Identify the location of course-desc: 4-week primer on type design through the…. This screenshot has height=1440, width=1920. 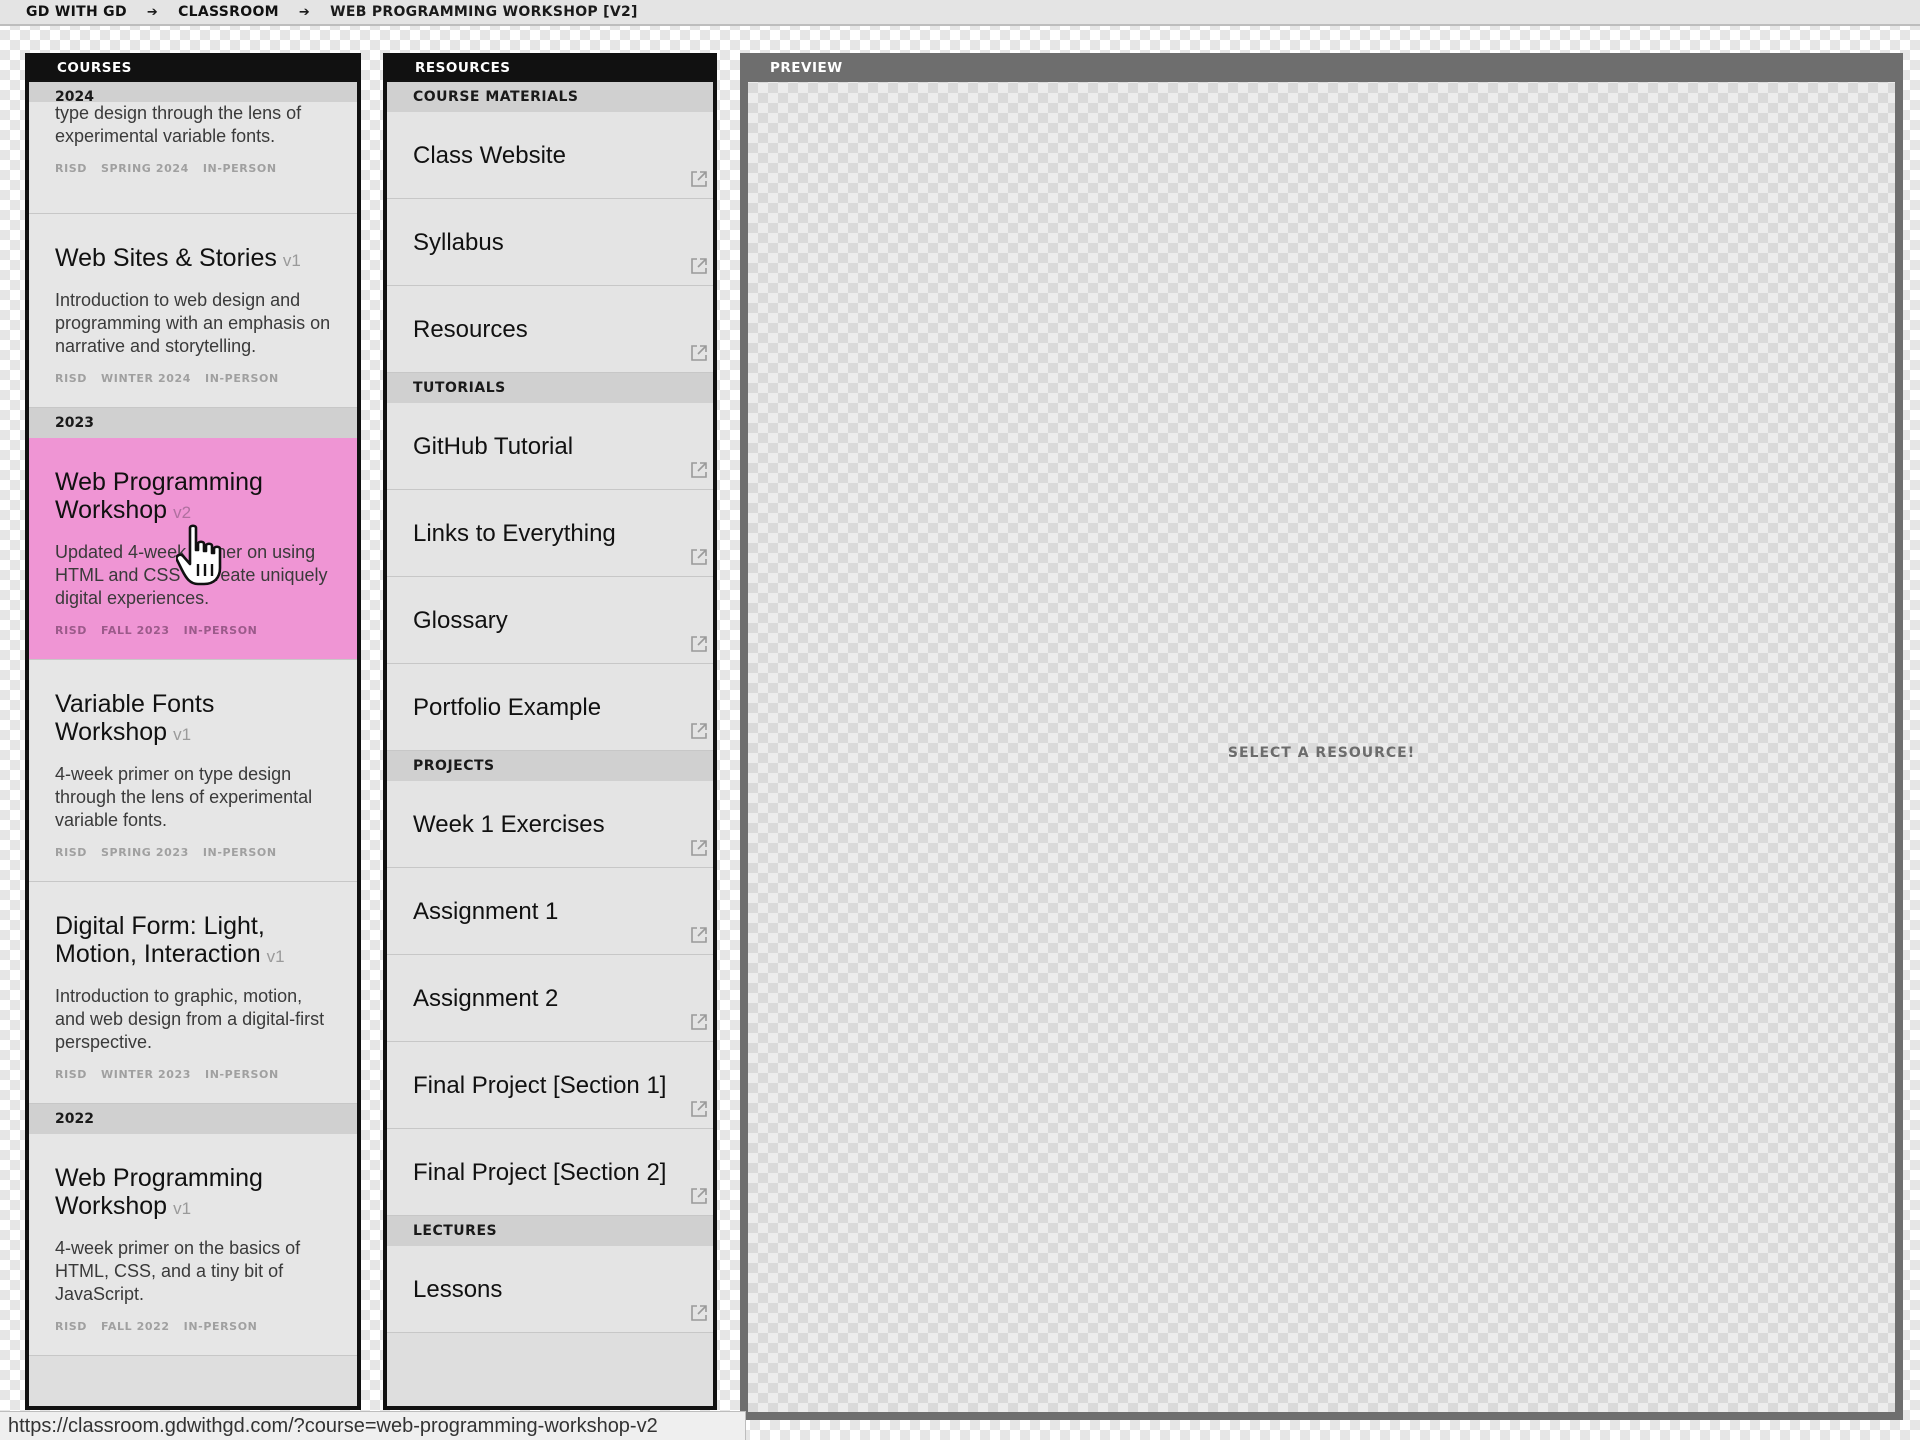
(184, 797).